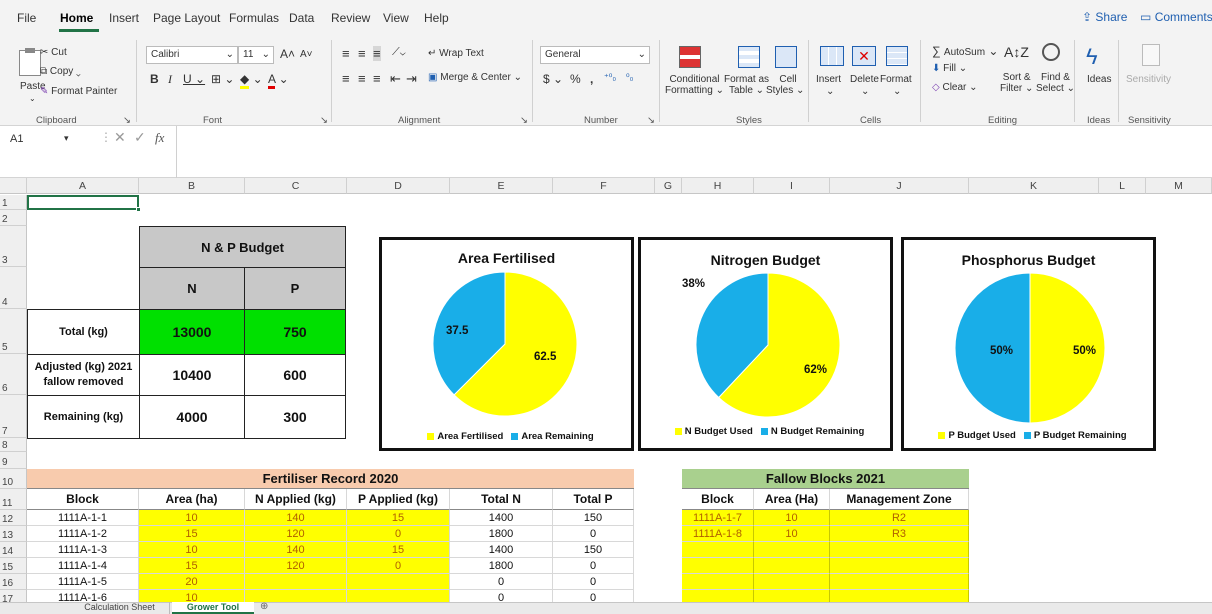 The height and width of the screenshot is (614, 1212). What do you see at coordinates (32, 98) in the screenshot?
I see `paste-chevron-icon: ⌄` at bounding box center [32, 98].